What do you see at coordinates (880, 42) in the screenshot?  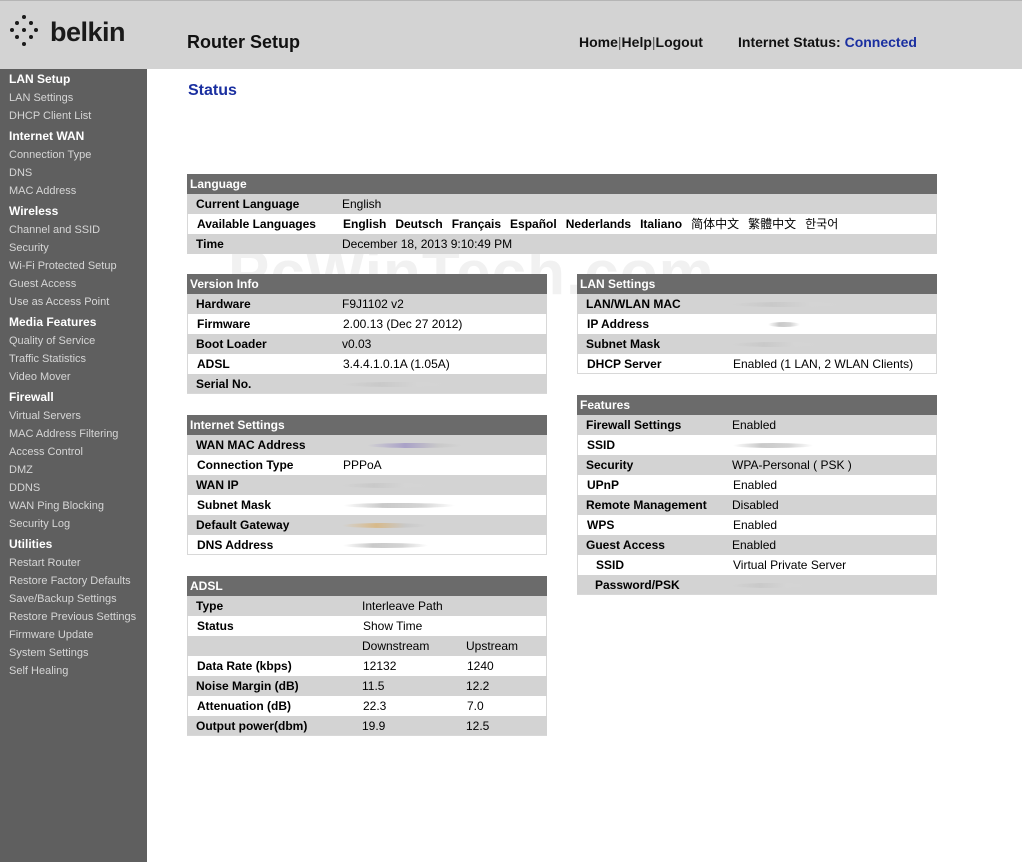 I see `internet-status-value: Connected` at bounding box center [880, 42].